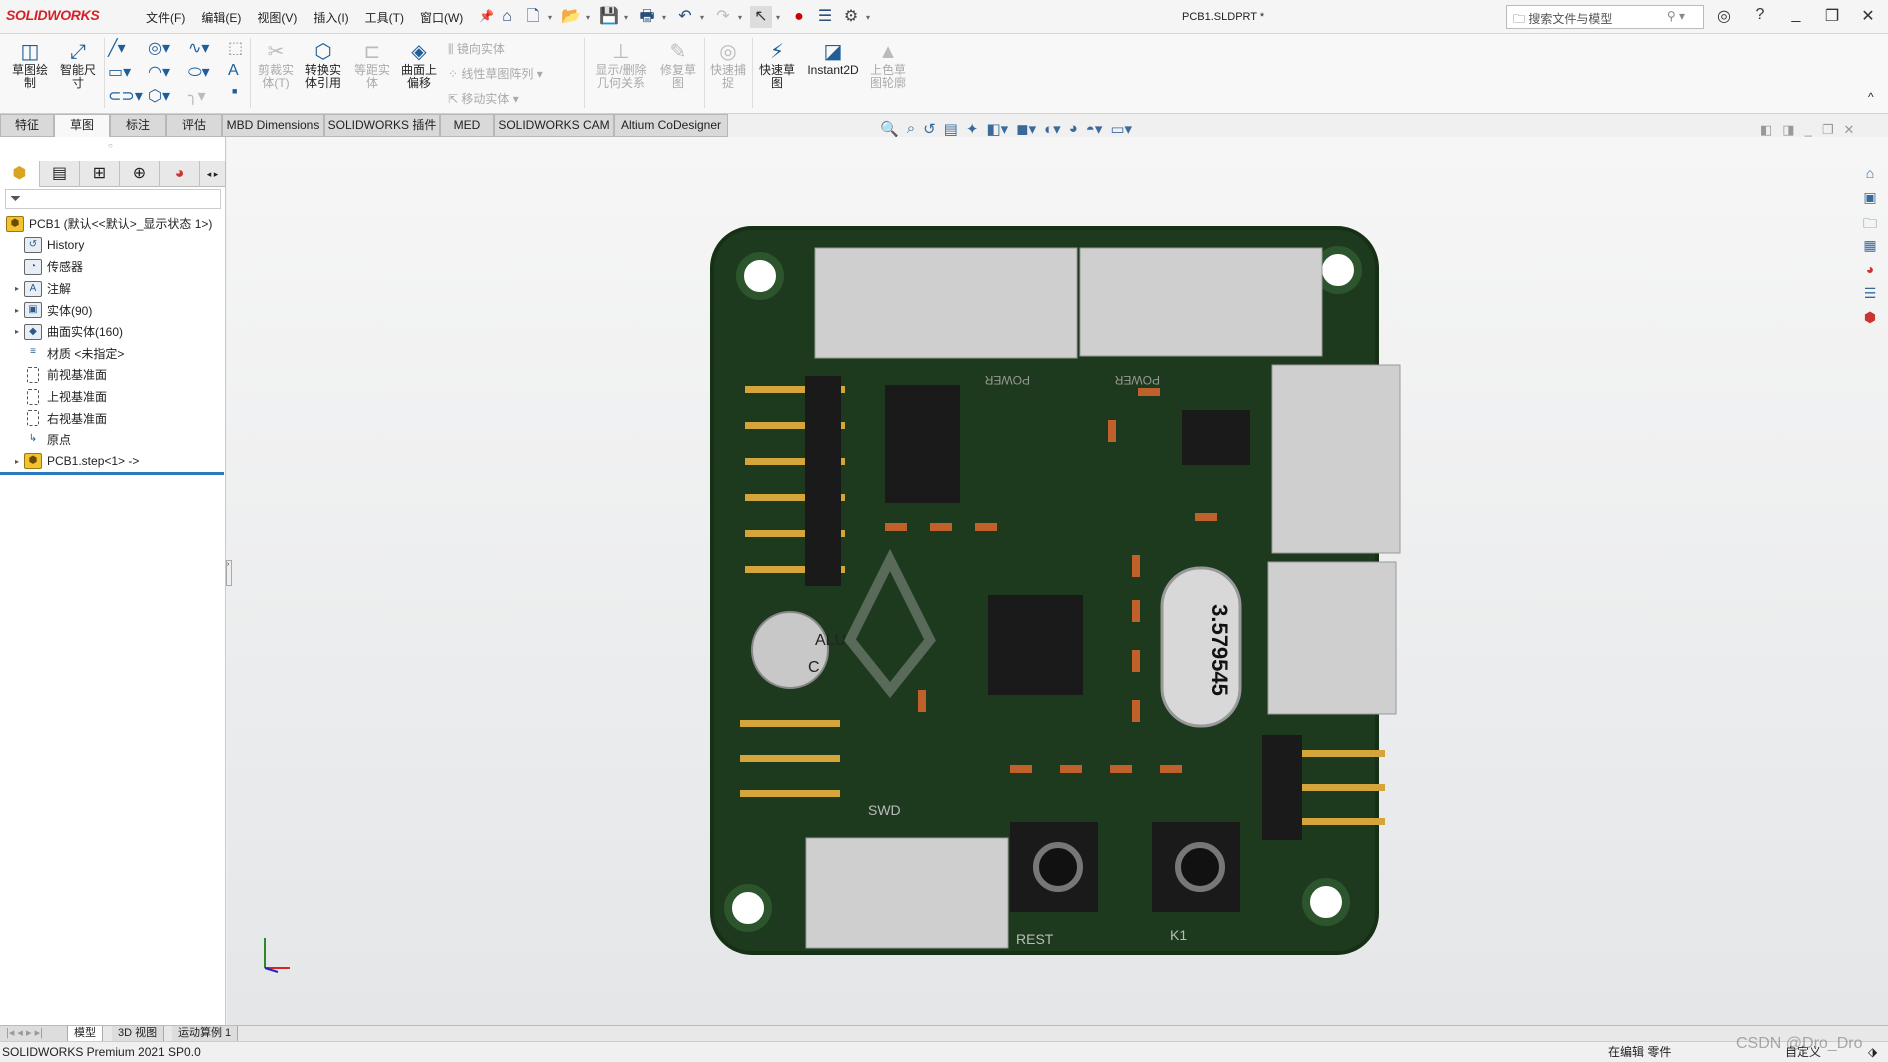 This screenshot has width=1888, height=1062. What do you see at coordinates (27, 125) in the screenshot?
I see `tab-features: 特征` at bounding box center [27, 125].